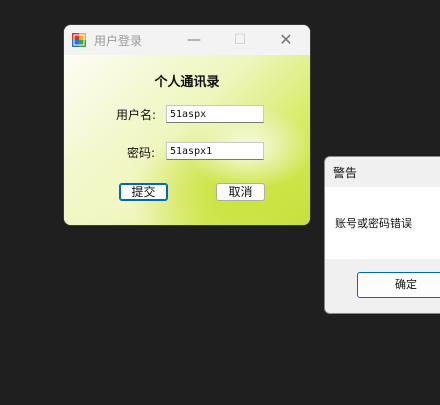 This screenshot has height=405, width=440. Describe the element at coordinates (382, 172) in the screenshot. I see `alert-titlebar: 警告` at that location.